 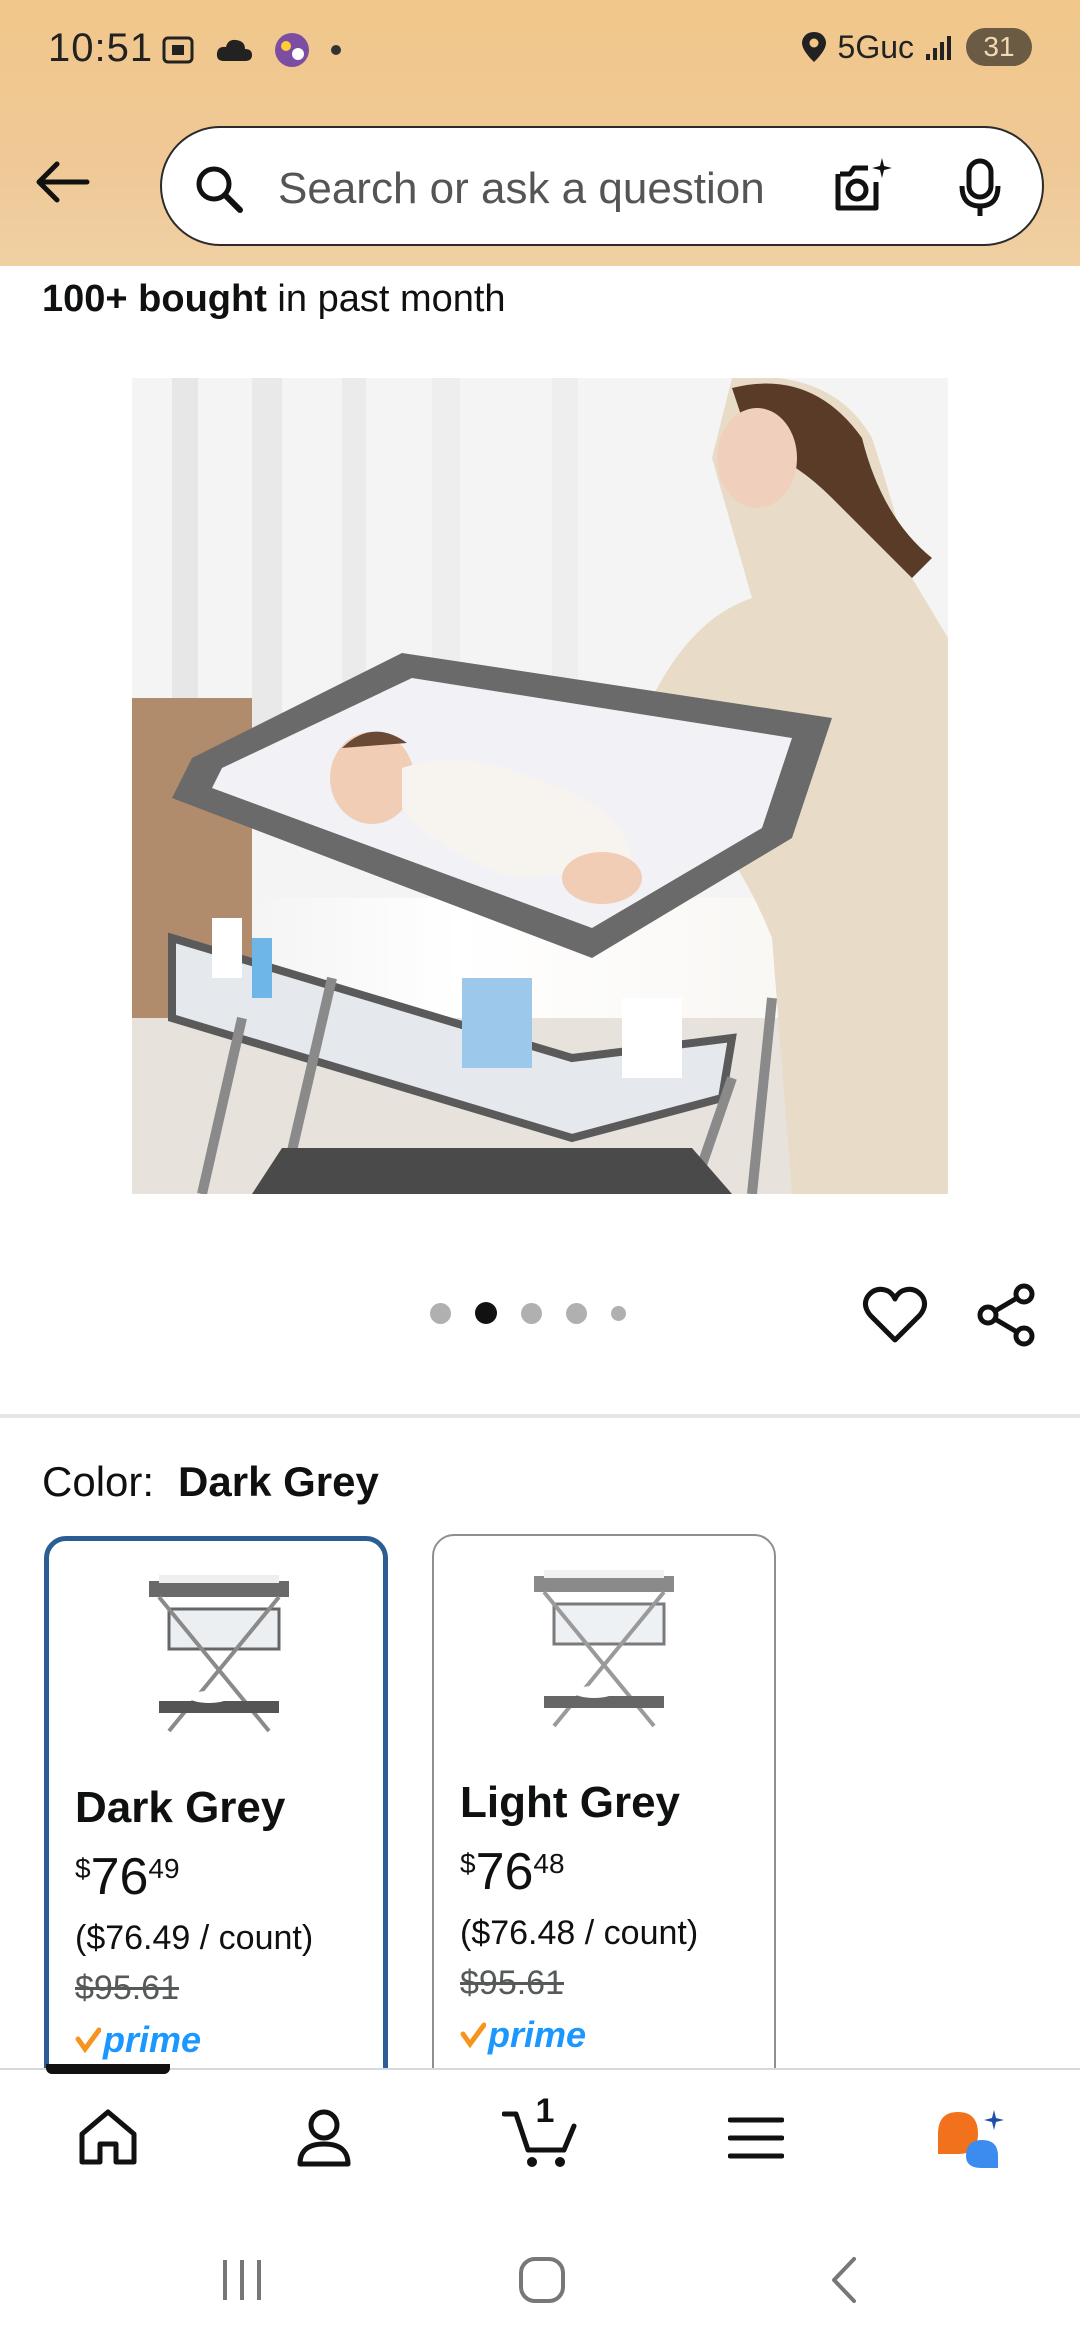 I want to click on network-type: 5Guc, so click(x=875, y=46).